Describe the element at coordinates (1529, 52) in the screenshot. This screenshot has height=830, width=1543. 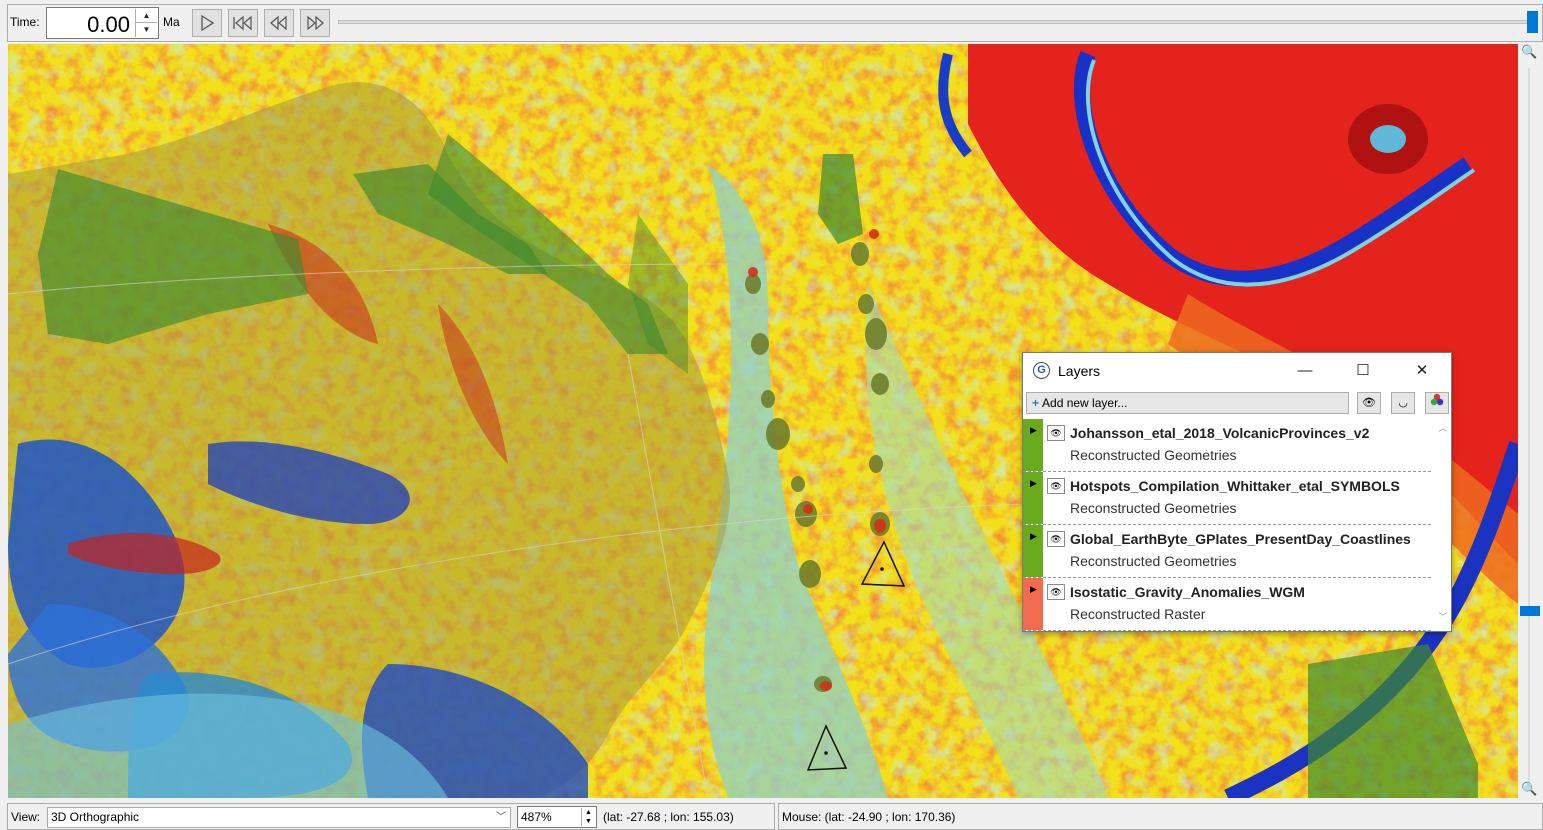
I see `zoom-in-icon: 🔍` at that location.